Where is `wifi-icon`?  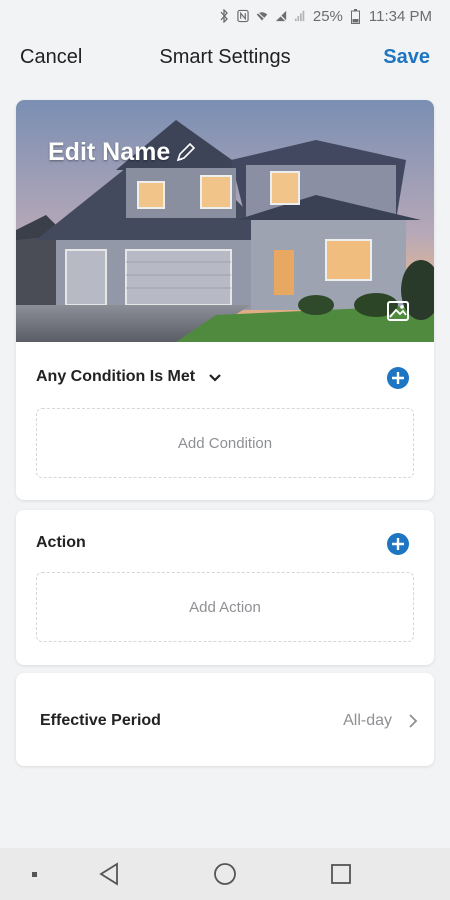 wifi-icon is located at coordinates (262, 16).